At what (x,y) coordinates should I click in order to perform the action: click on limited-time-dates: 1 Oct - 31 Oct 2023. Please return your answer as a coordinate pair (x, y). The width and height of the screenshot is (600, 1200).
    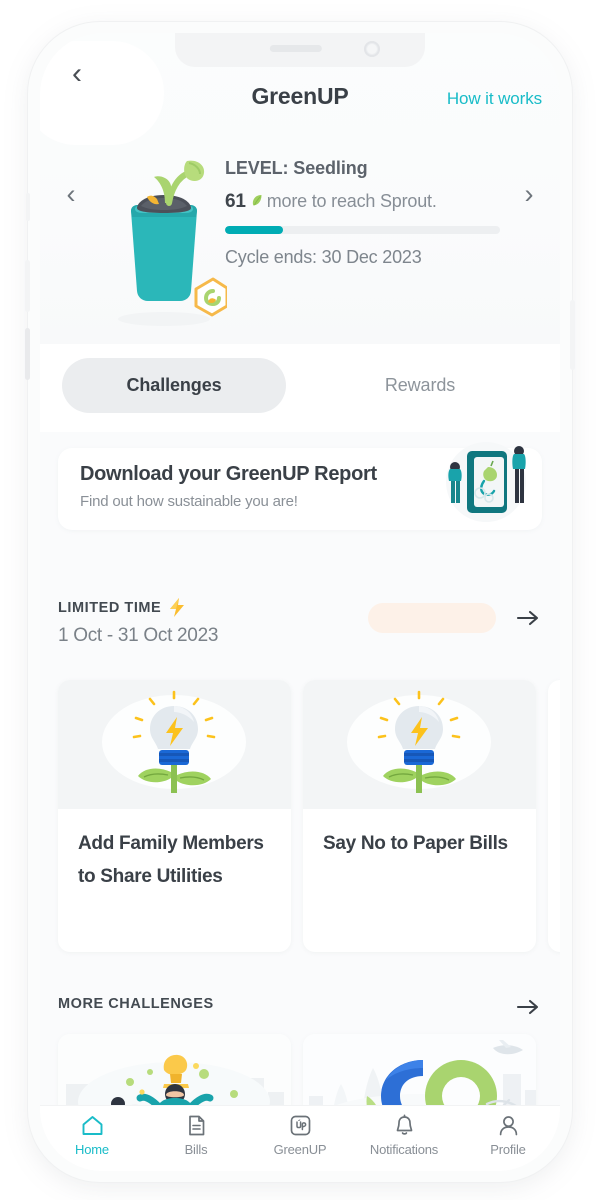
    Looking at the image, I should click on (138, 635).